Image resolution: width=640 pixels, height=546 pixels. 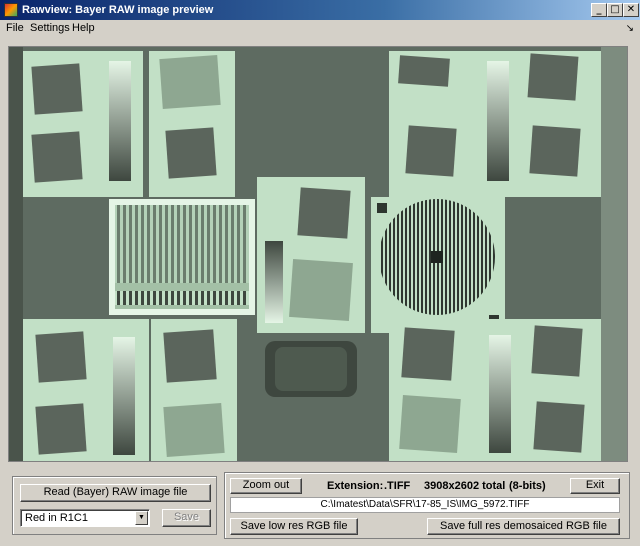 What do you see at coordinates (141, 518) in the screenshot?
I see `chevron-down-icon: ▼` at bounding box center [141, 518].